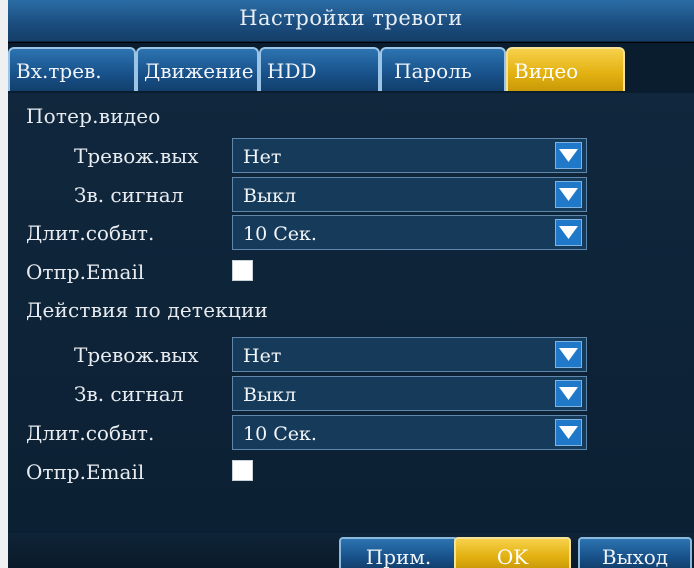 Image resolution: width=694 pixels, height=568 pixels. Describe the element at coordinates (292, 71) in the screenshot. I see `tab-label: HDD` at that location.